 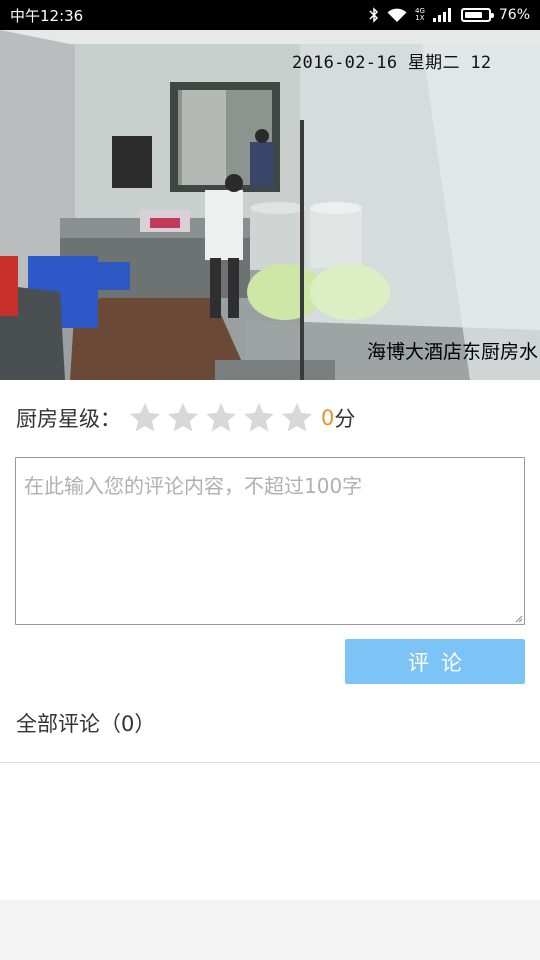 I want to click on resize-handle-icon, so click(x=518, y=618).